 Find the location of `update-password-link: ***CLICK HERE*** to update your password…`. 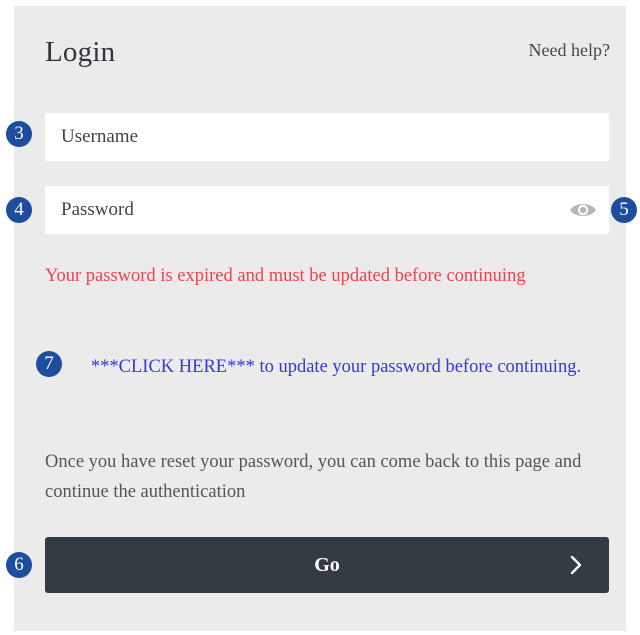

update-password-link: ***CLICK HERE*** to update your password… is located at coordinates (336, 367).